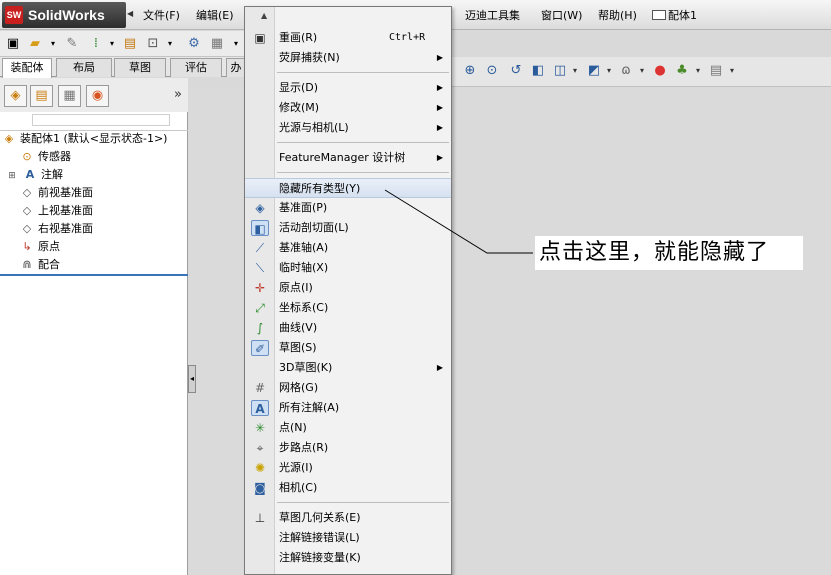  I want to click on tab-sketch: 草图, so click(140, 67).